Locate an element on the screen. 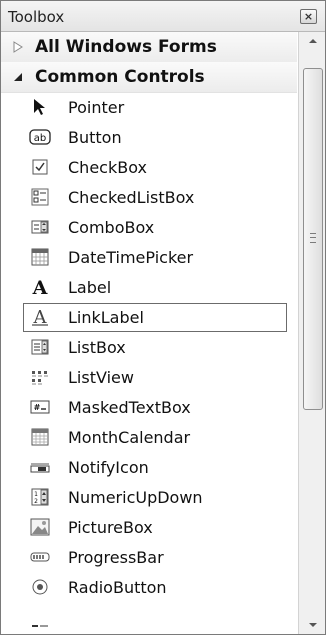  toolbox-item-monthcalendar: MonthCalendar is located at coordinates (149, 437).